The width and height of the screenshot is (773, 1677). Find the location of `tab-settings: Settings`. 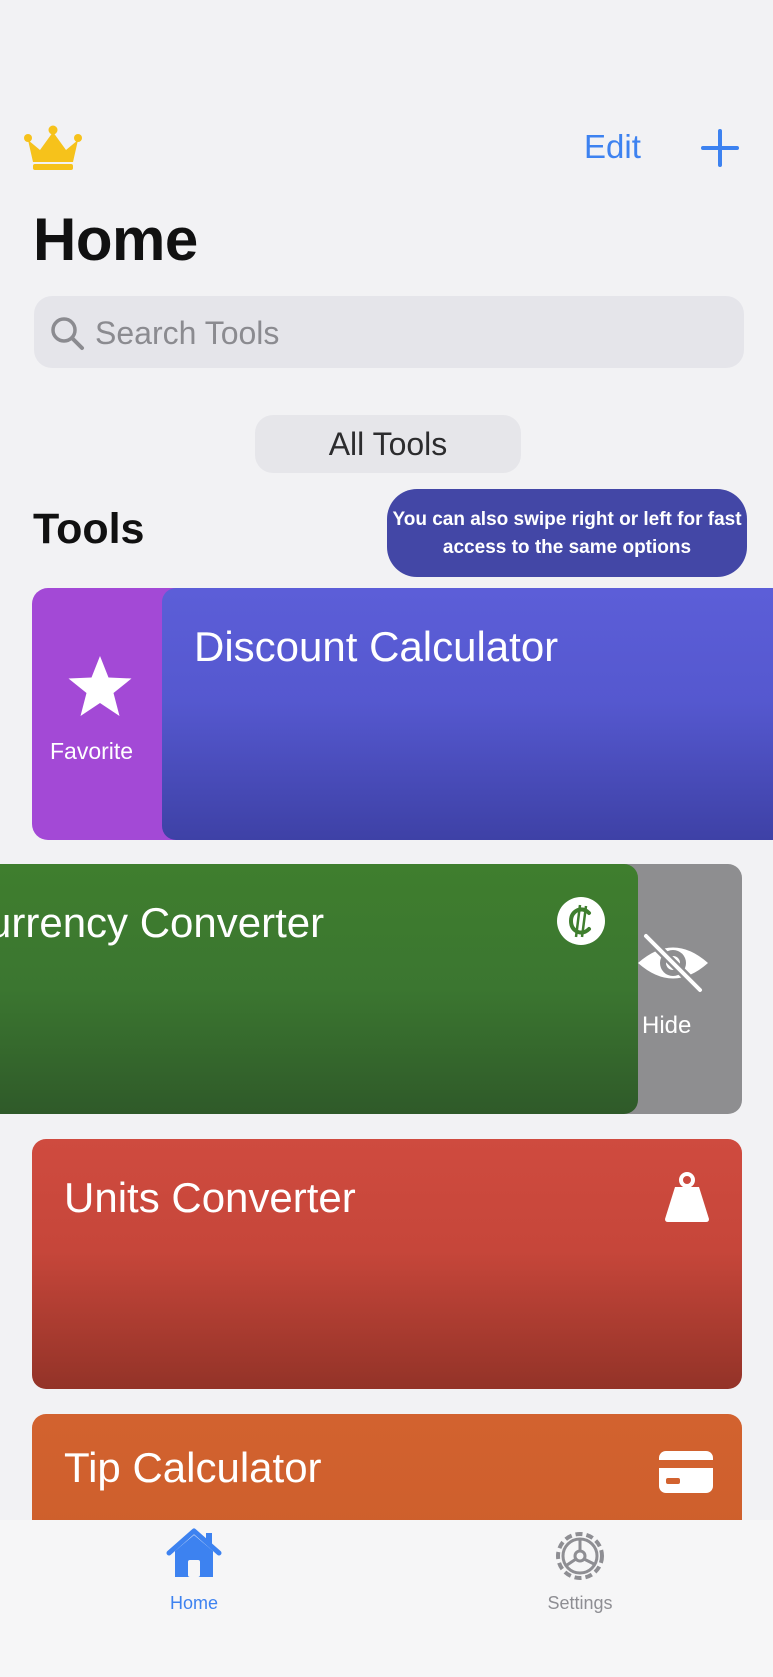

tab-settings: Settings is located at coordinates (580, 1570).